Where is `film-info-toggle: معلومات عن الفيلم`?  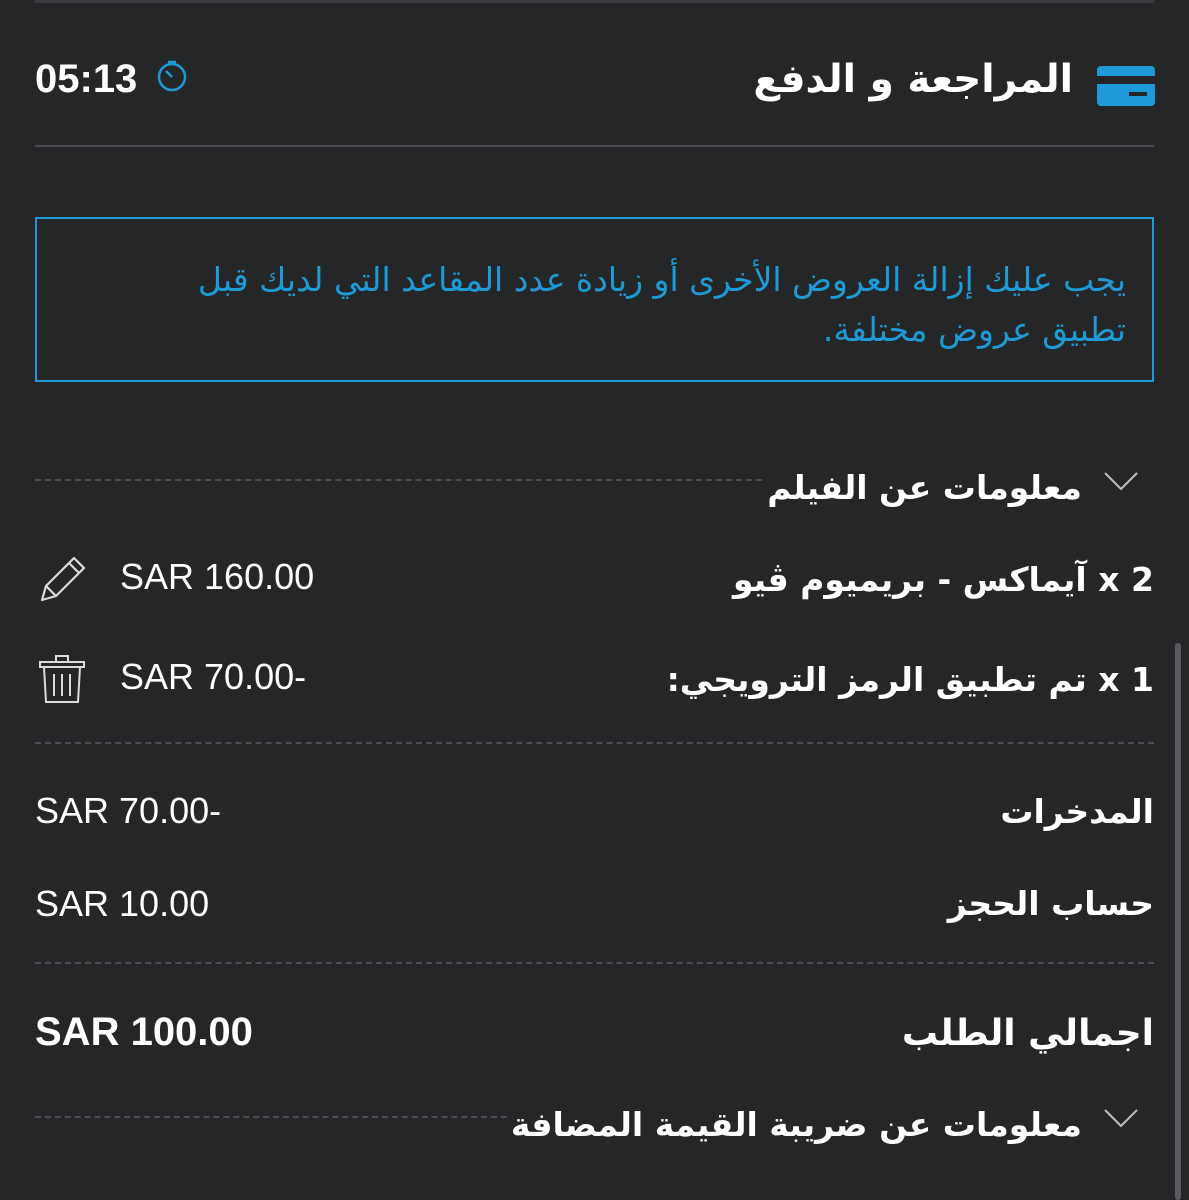 film-info-toggle: معلومات عن الفيلم is located at coordinates (961, 488).